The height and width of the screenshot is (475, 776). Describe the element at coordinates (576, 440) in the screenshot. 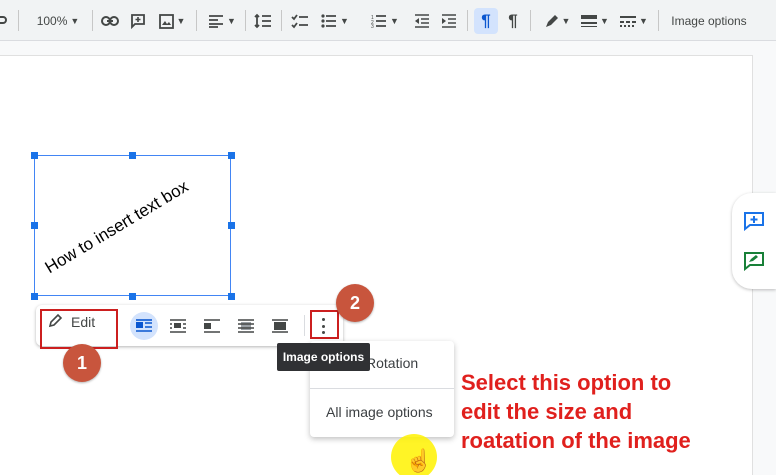

I see `callout-line: roatation of the image` at that location.